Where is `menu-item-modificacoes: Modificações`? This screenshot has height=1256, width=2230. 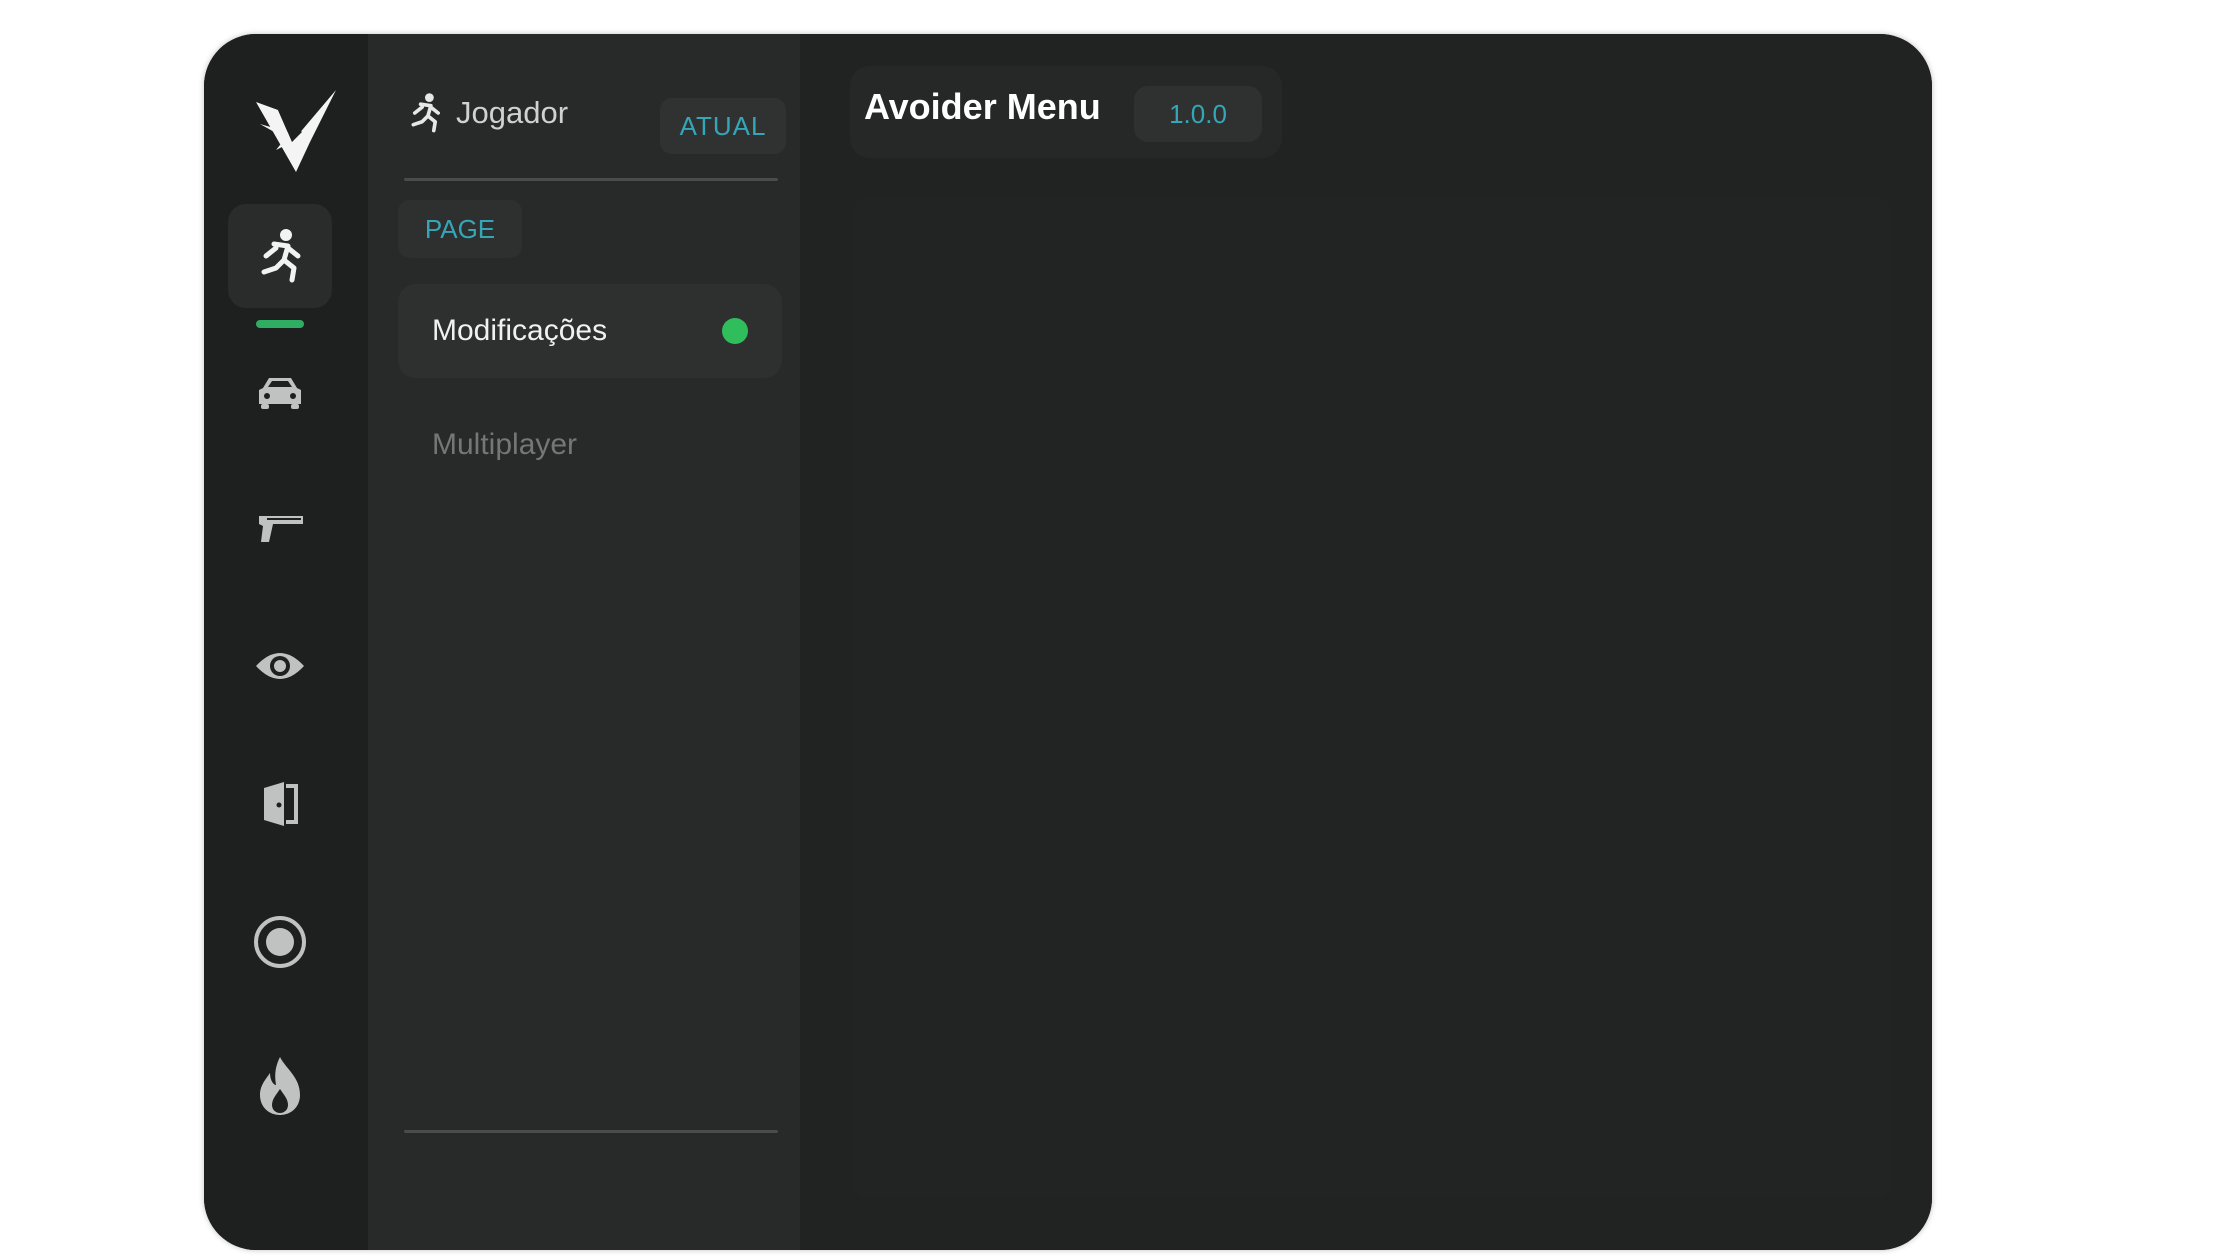
menu-item-modificacoes: Modificações is located at coordinates (590, 331).